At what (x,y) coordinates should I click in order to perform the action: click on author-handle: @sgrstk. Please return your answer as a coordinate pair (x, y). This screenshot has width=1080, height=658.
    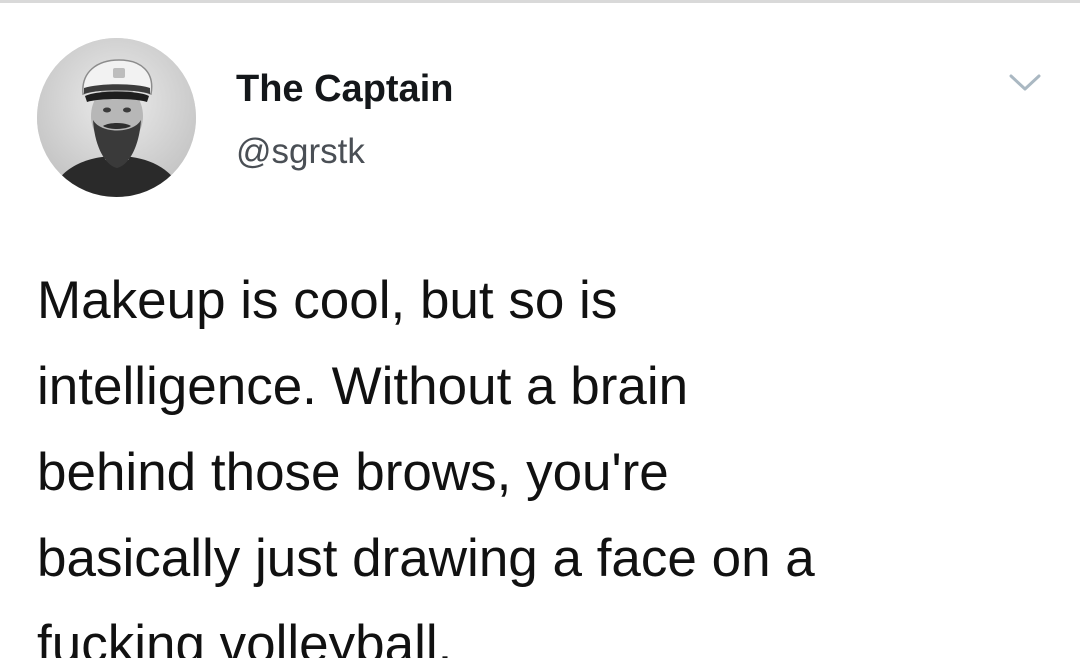
    Looking at the image, I should click on (344, 152).